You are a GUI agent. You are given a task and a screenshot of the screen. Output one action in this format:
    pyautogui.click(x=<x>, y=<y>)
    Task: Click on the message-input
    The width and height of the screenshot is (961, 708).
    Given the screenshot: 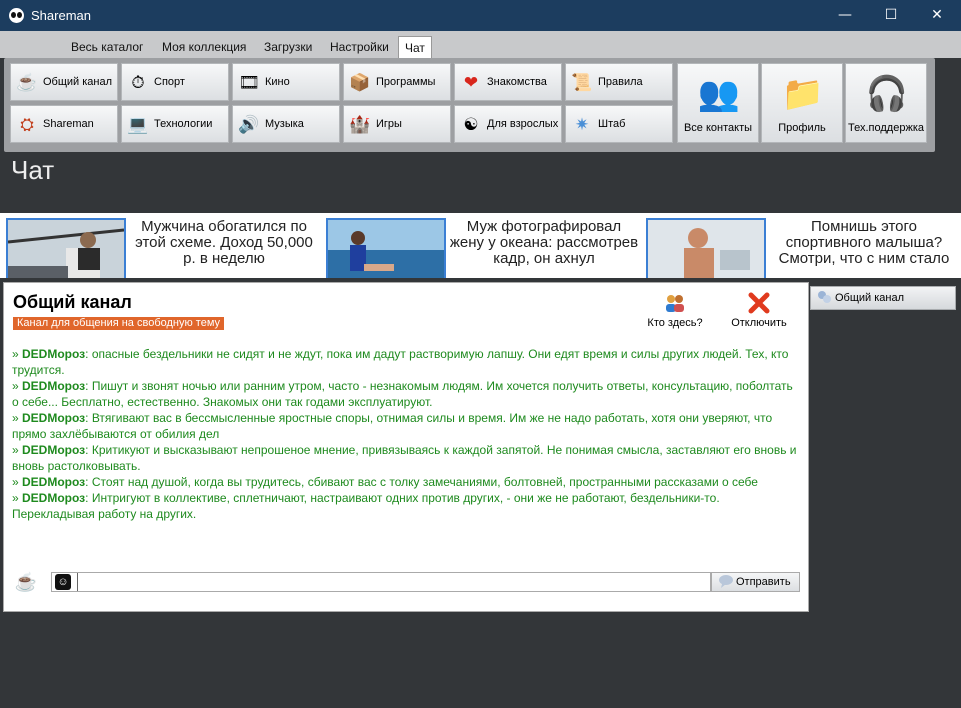 What is the action you would take?
    pyautogui.click(x=392, y=582)
    